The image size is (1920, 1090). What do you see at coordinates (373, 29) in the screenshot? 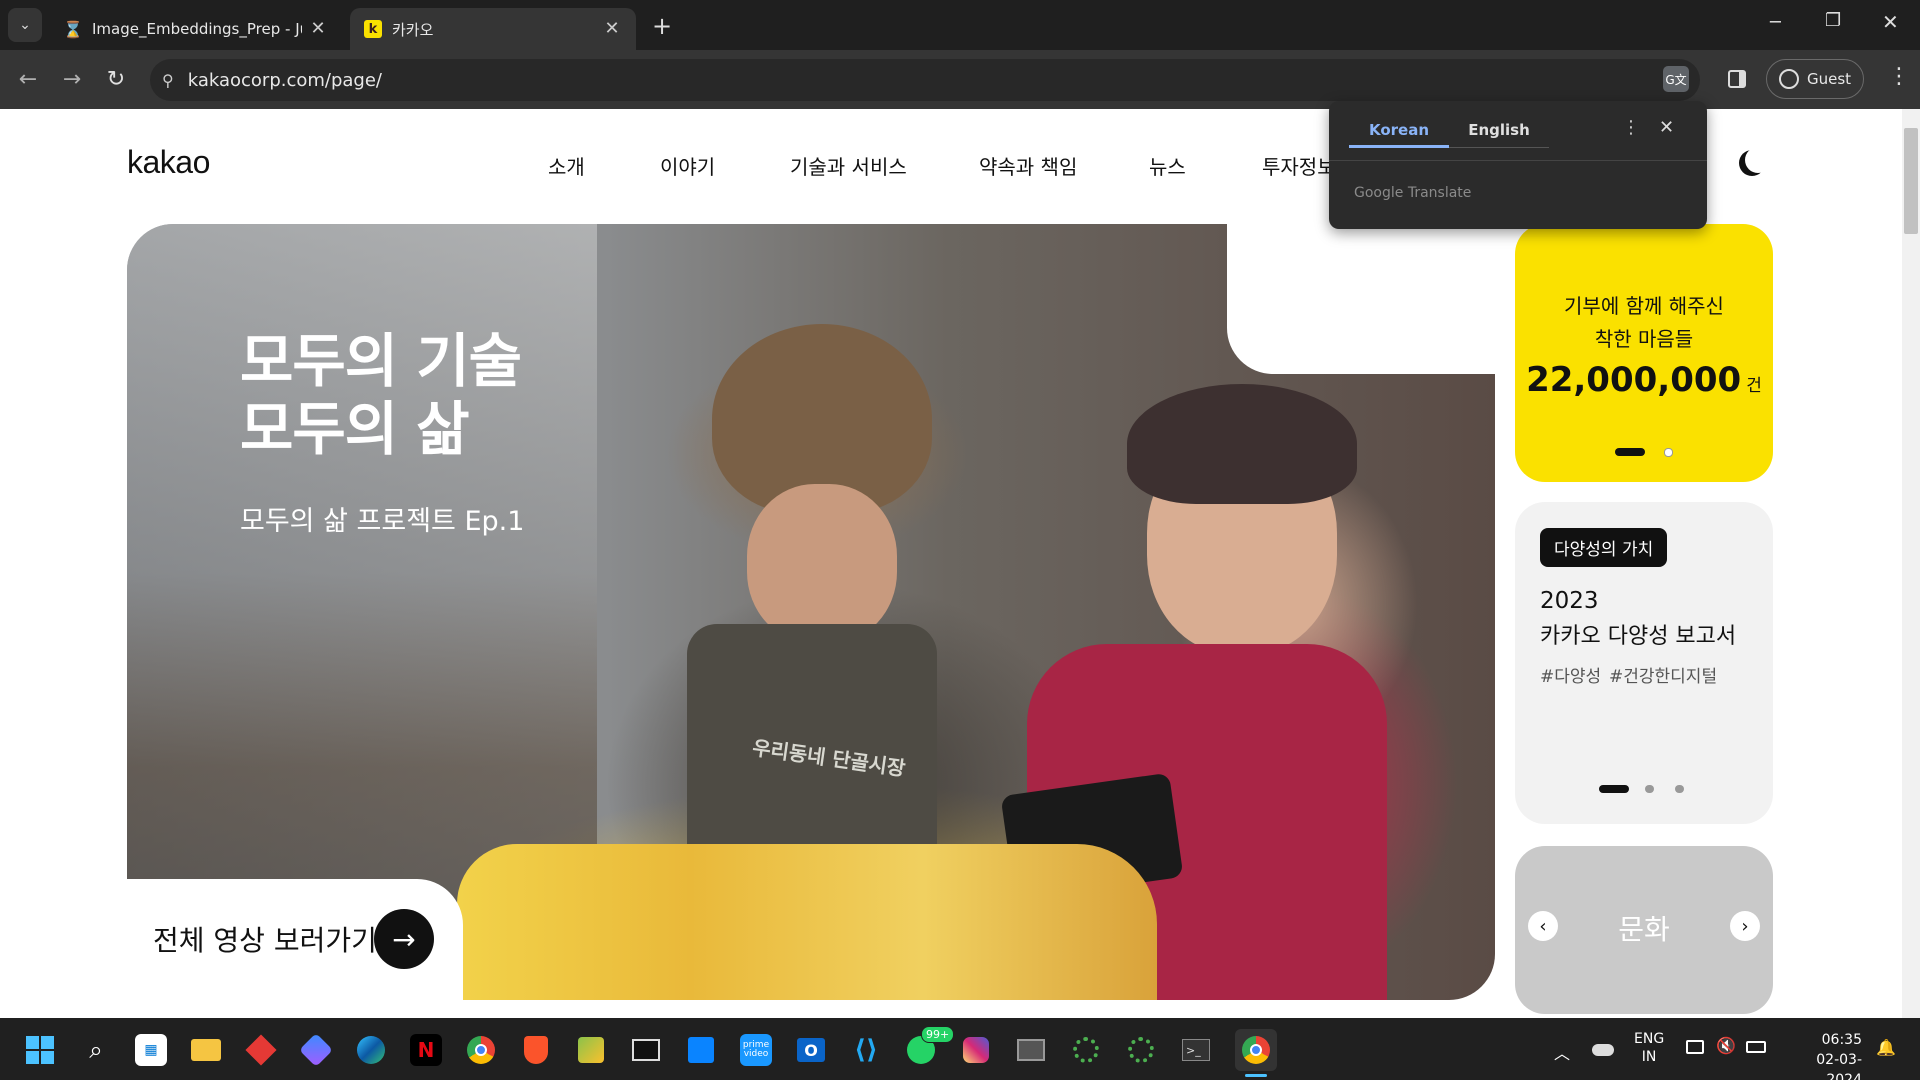
I see `kakao-k-icon: k` at bounding box center [373, 29].